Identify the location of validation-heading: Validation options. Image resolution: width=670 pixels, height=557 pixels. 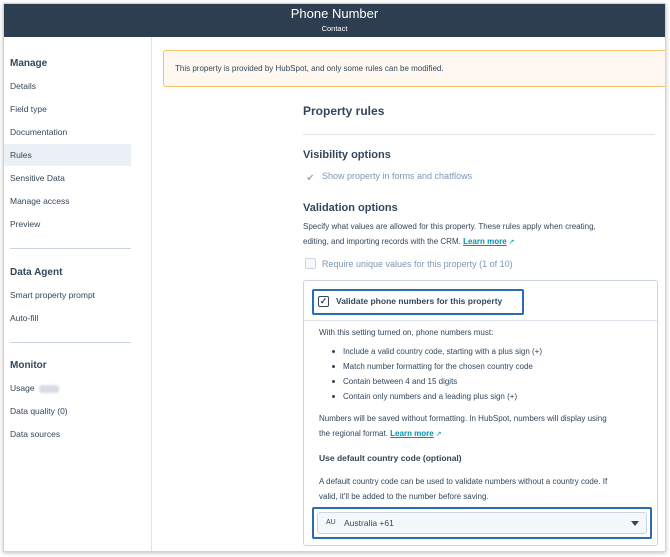
(350, 208).